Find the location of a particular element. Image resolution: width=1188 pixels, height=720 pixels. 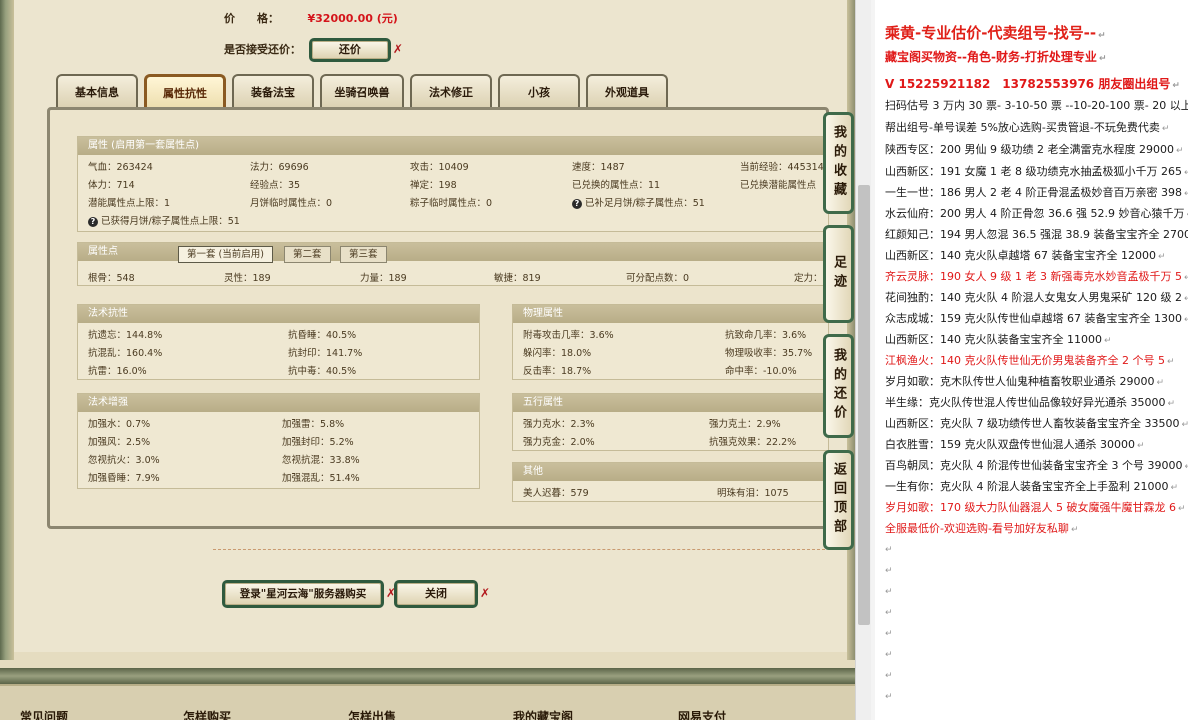

stat-mp: 法力：69696 is located at coordinates (279, 167).